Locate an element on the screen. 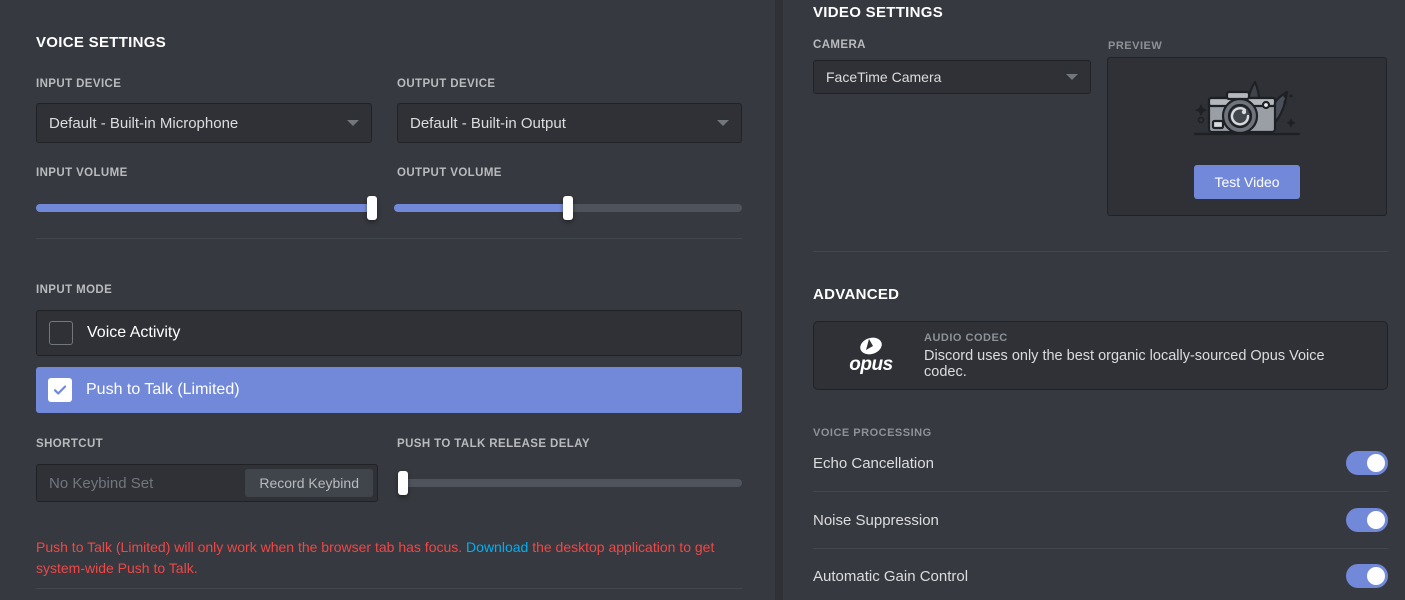 The height and width of the screenshot is (600, 1405). output-device-label: OUTPUT DEVICE is located at coordinates (446, 84).